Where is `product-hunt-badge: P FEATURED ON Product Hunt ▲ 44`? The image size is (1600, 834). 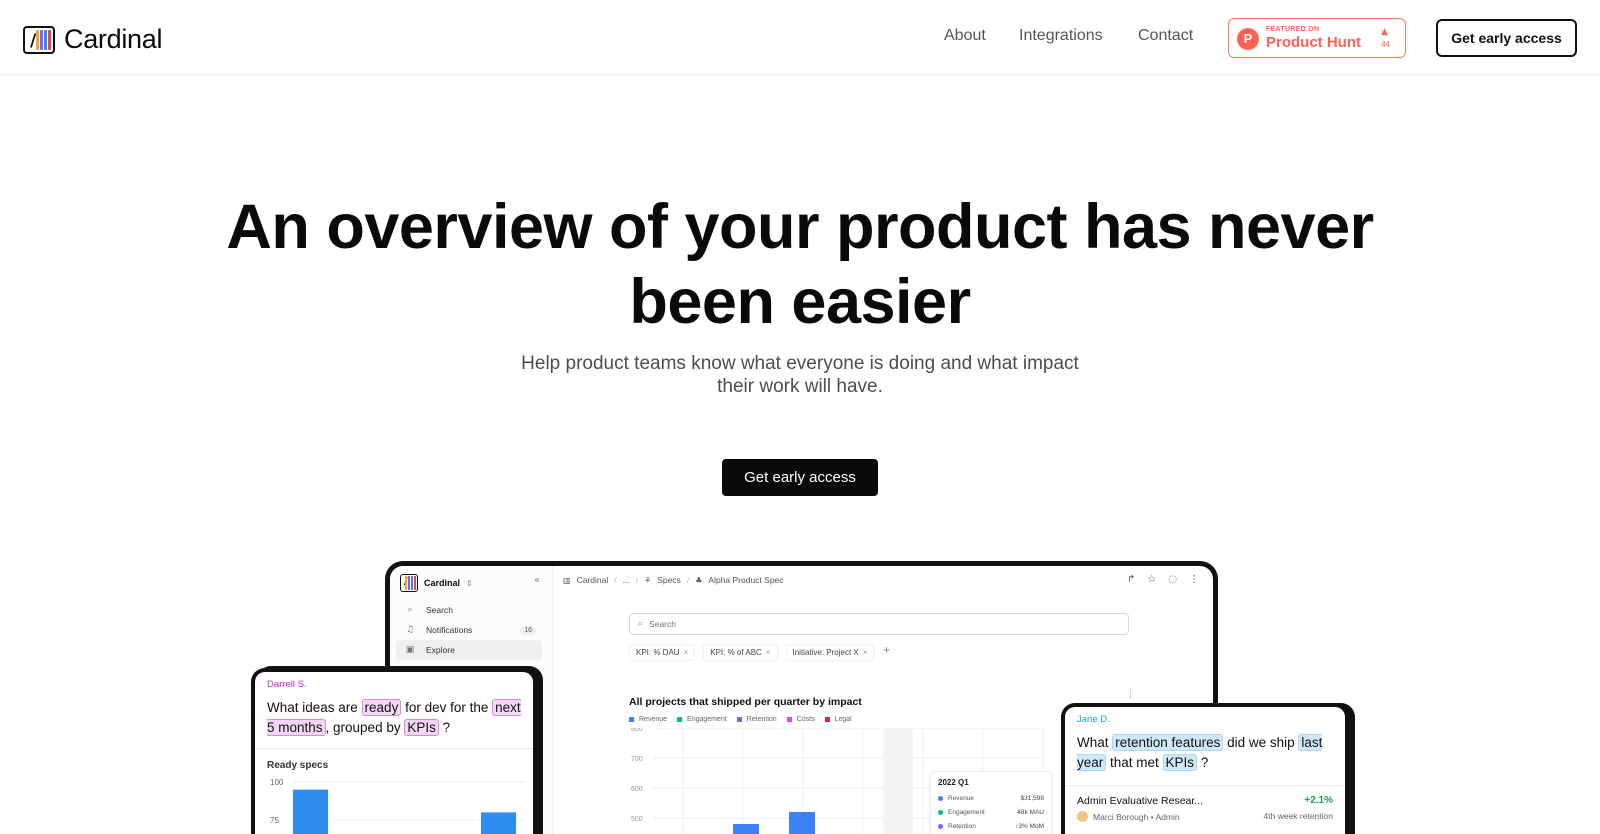
product-hunt-badge: P FEATURED ON Product Hunt ▲ 44 is located at coordinates (1317, 38).